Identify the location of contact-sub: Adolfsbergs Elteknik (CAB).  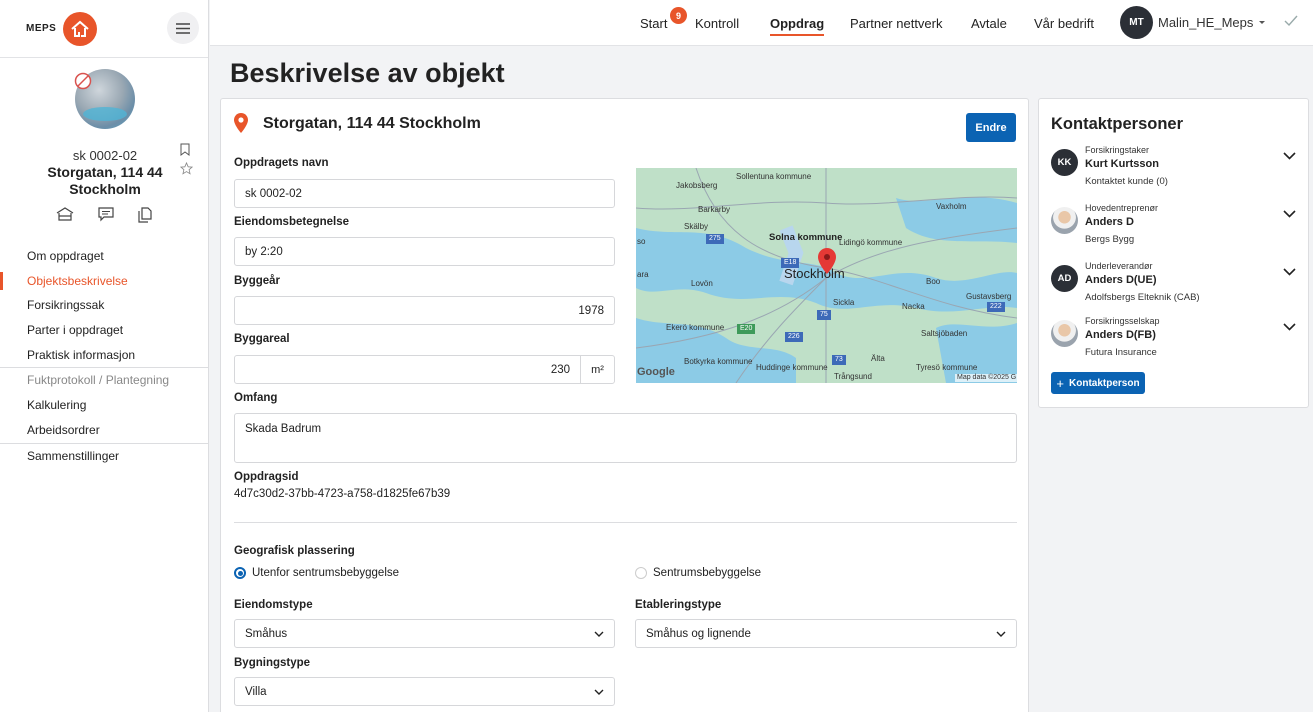
(1142, 297).